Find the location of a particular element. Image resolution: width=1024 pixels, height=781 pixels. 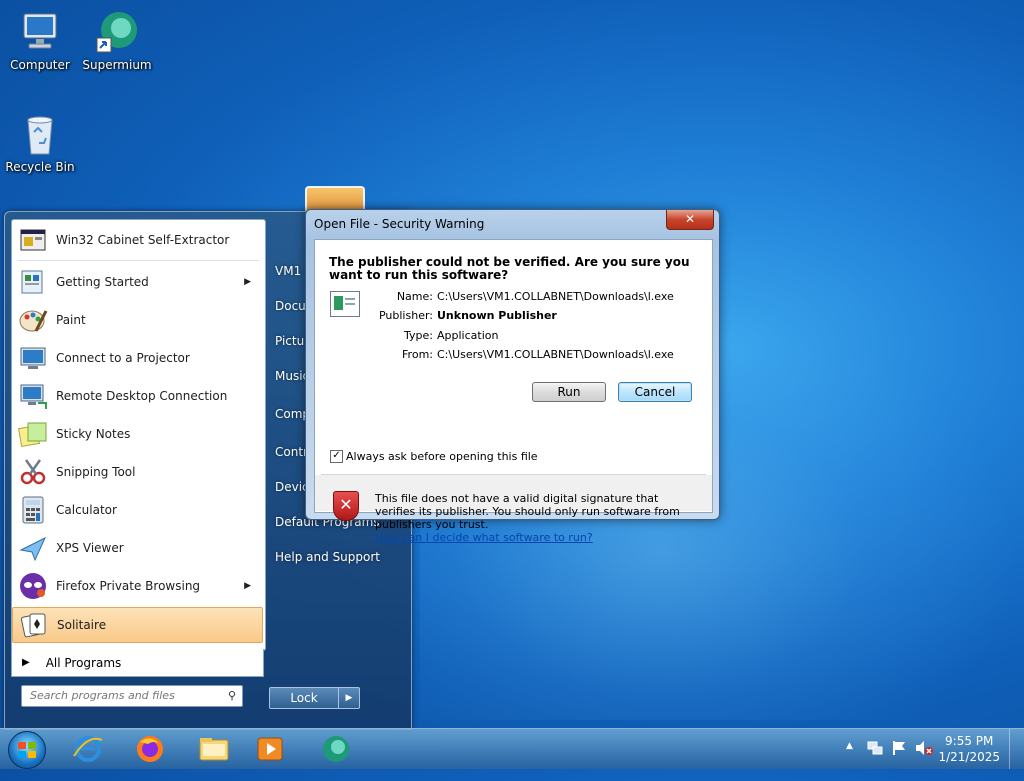

start-item-connect-projector: Connect to a Projector is located at coordinates (137, 358).